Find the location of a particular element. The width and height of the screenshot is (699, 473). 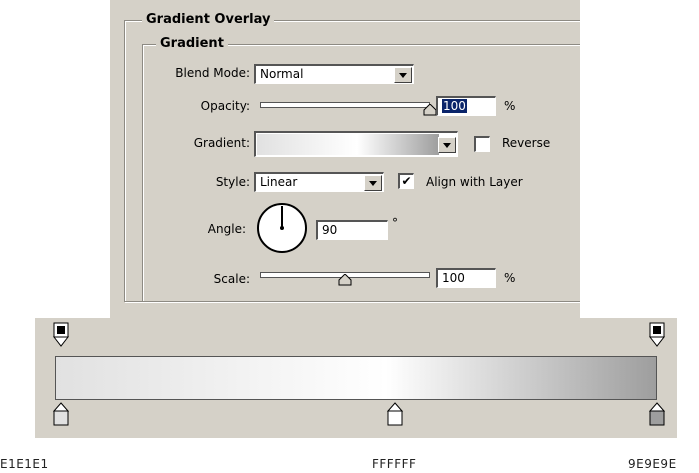

style-label: Style: is located at coordinates (232, 182).